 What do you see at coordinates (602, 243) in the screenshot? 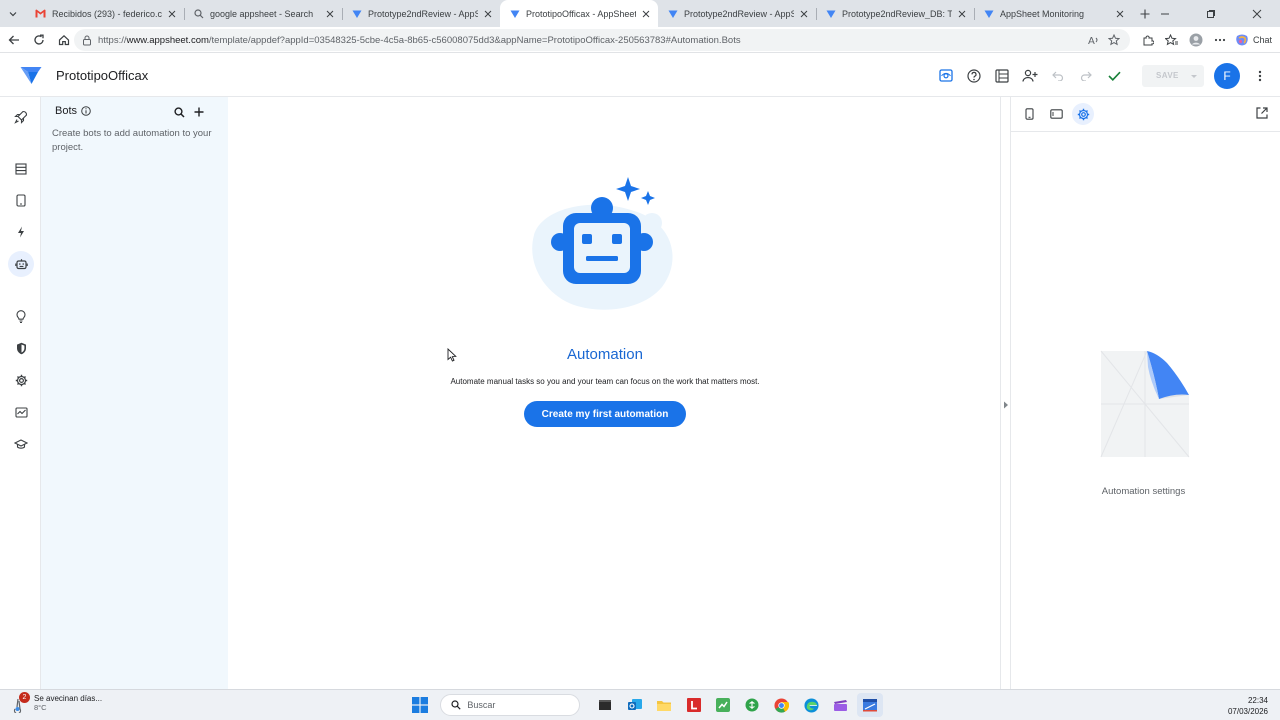
I see `robot-illustration` at bounding box center [602, 243].